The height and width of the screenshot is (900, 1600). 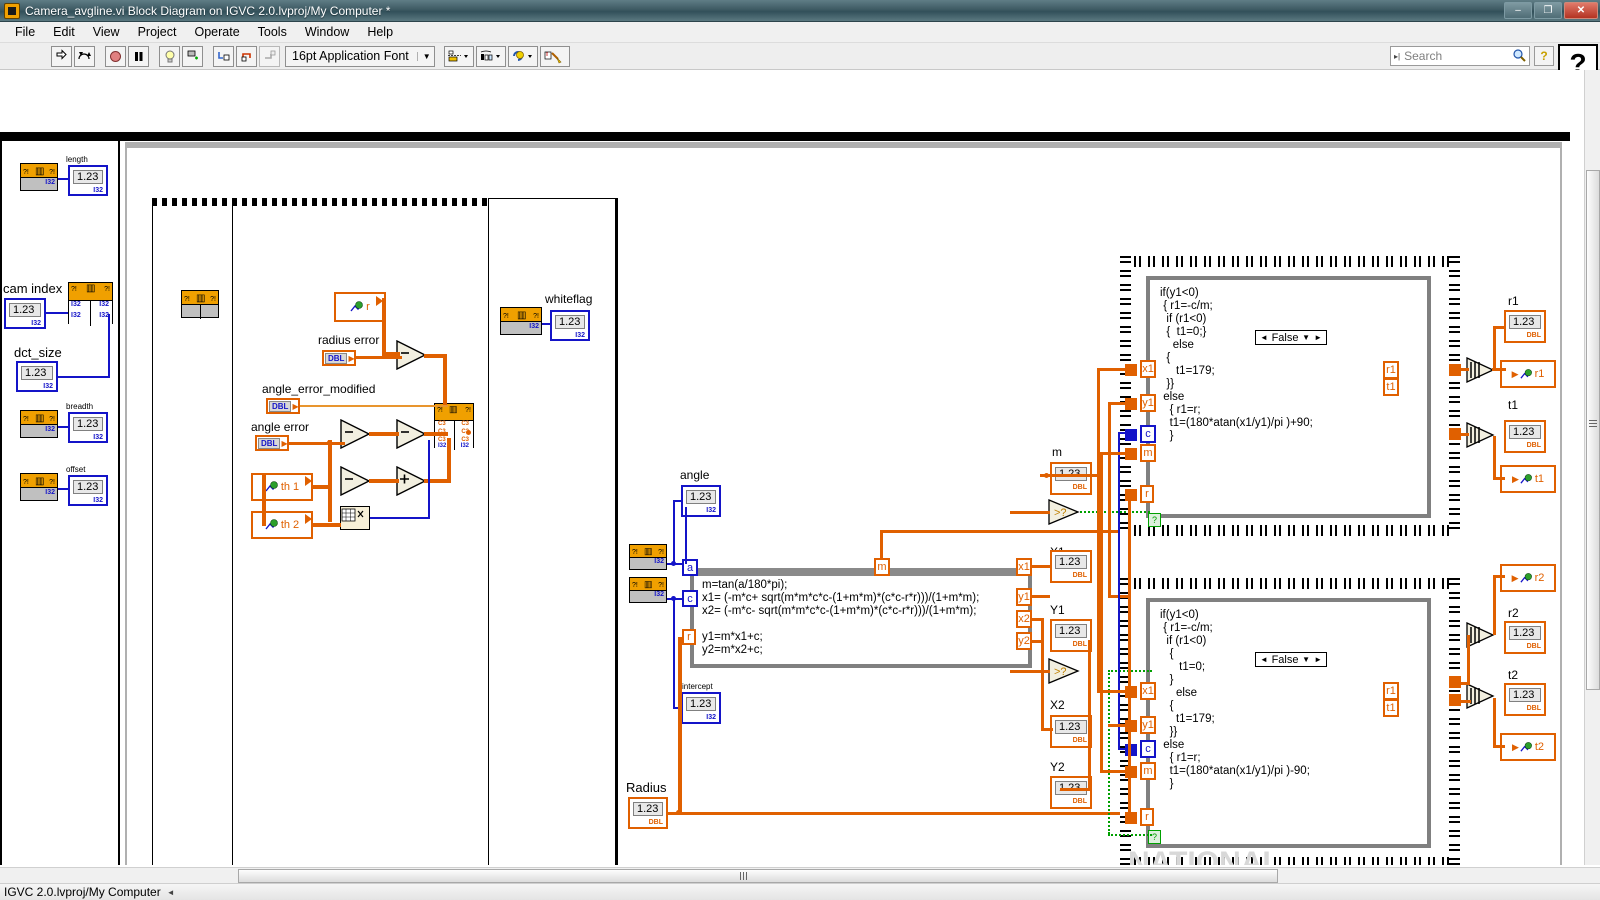 What do you see at coordinates (1154, 520) in the screenshot?
I see `case-1-selector-terminal: ?` at bounding box center [1154, 520].